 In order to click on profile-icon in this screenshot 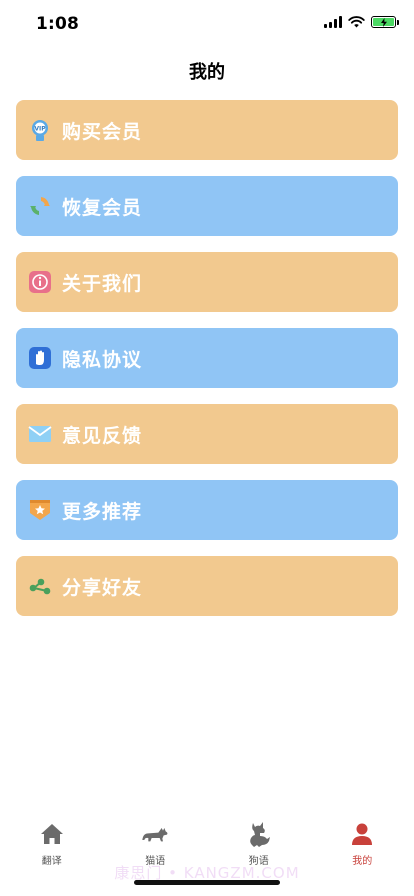, I will do `click(362, 834)`.